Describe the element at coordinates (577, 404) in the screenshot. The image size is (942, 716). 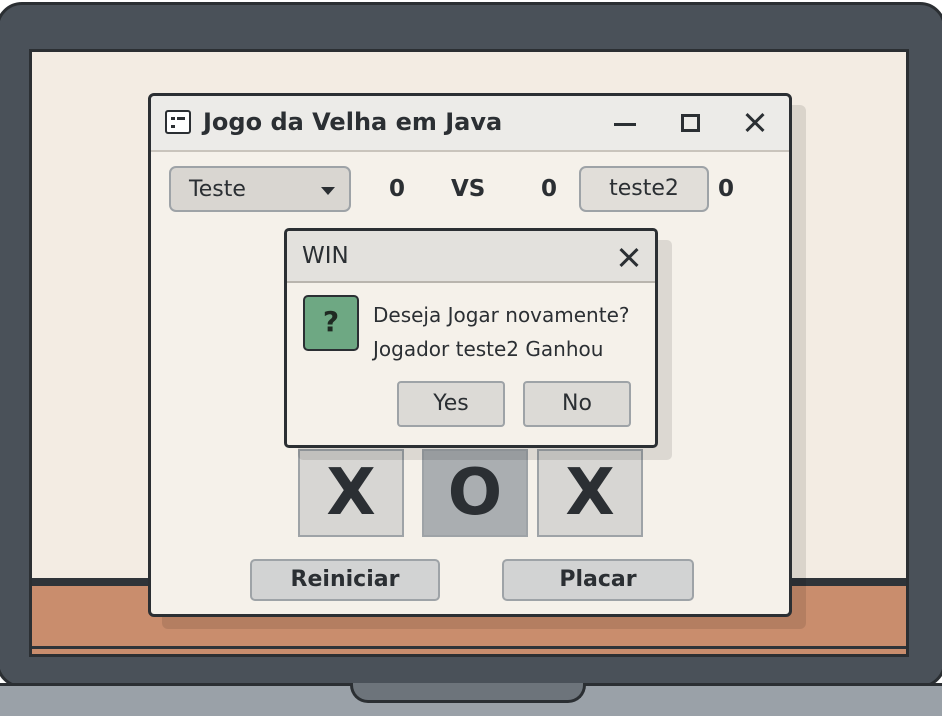
I see `no-button: No` at that location.